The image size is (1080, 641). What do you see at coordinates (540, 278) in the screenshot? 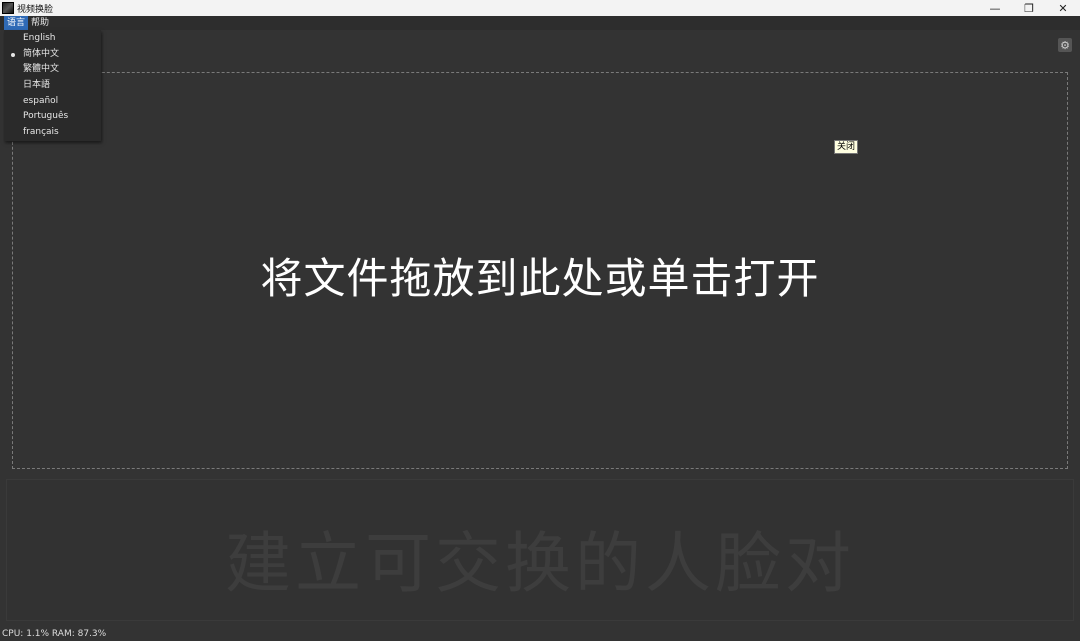
I see `drop-prompt: 将文件拖放到此处或单击打开` at bounding box center [540, 278].